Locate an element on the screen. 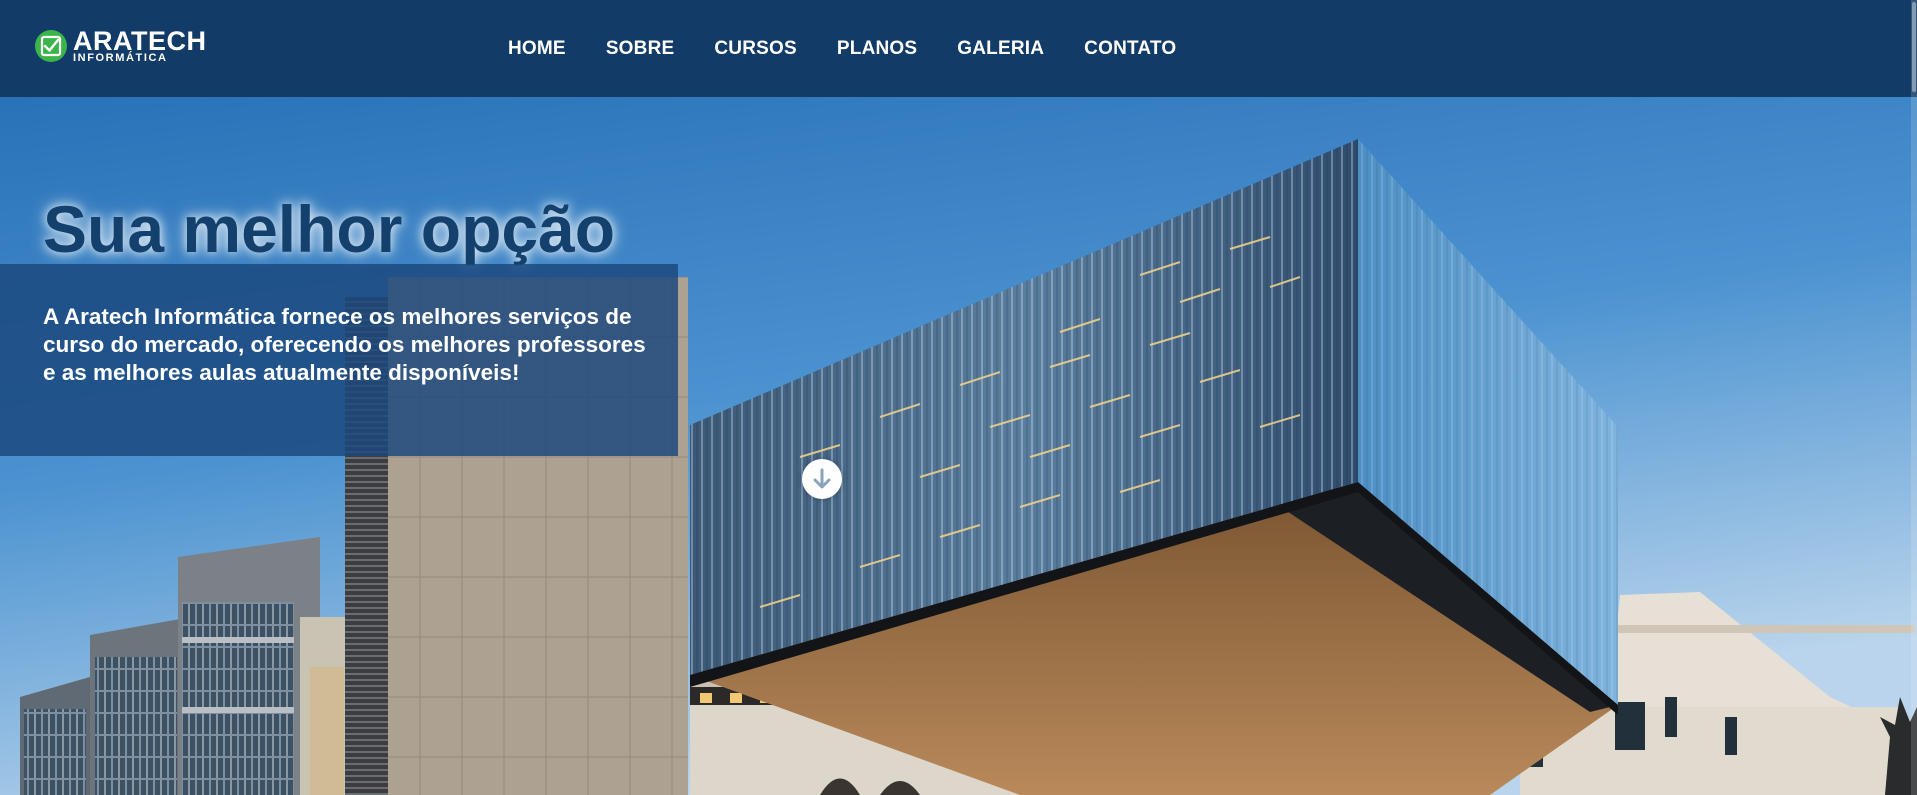  nav-contato: CONTATO is located at coordinates (1130, 49).